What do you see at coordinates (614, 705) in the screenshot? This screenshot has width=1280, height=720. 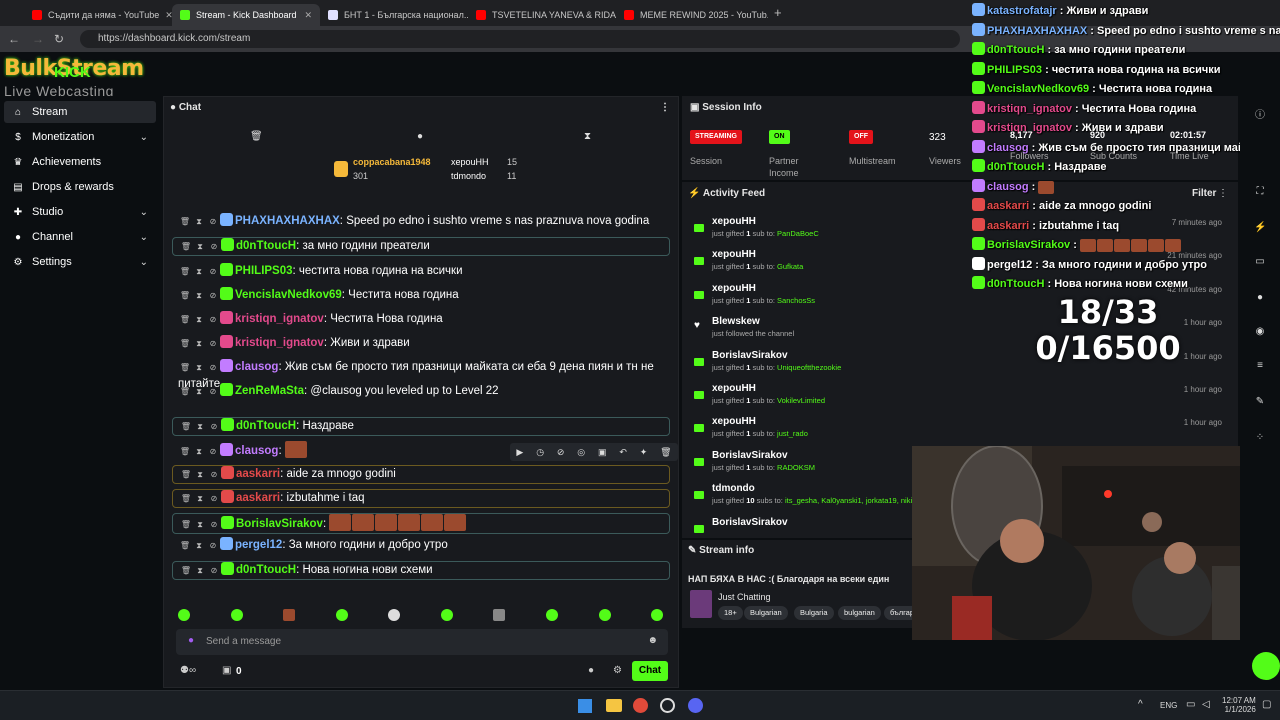 I see `file-explorer-icon` at bounding box center [614, 705].